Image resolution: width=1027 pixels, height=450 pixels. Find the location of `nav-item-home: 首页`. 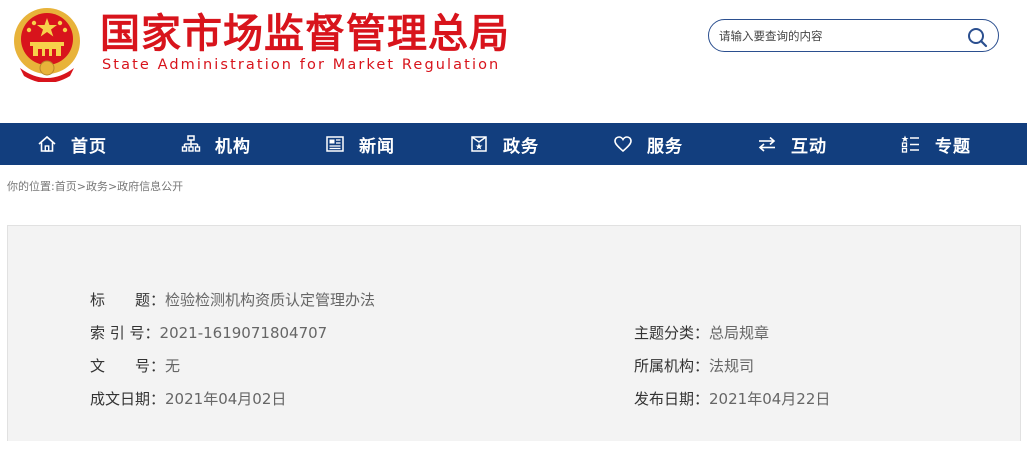

nav-item-home: 首页 is located at coordinates (72, 144).